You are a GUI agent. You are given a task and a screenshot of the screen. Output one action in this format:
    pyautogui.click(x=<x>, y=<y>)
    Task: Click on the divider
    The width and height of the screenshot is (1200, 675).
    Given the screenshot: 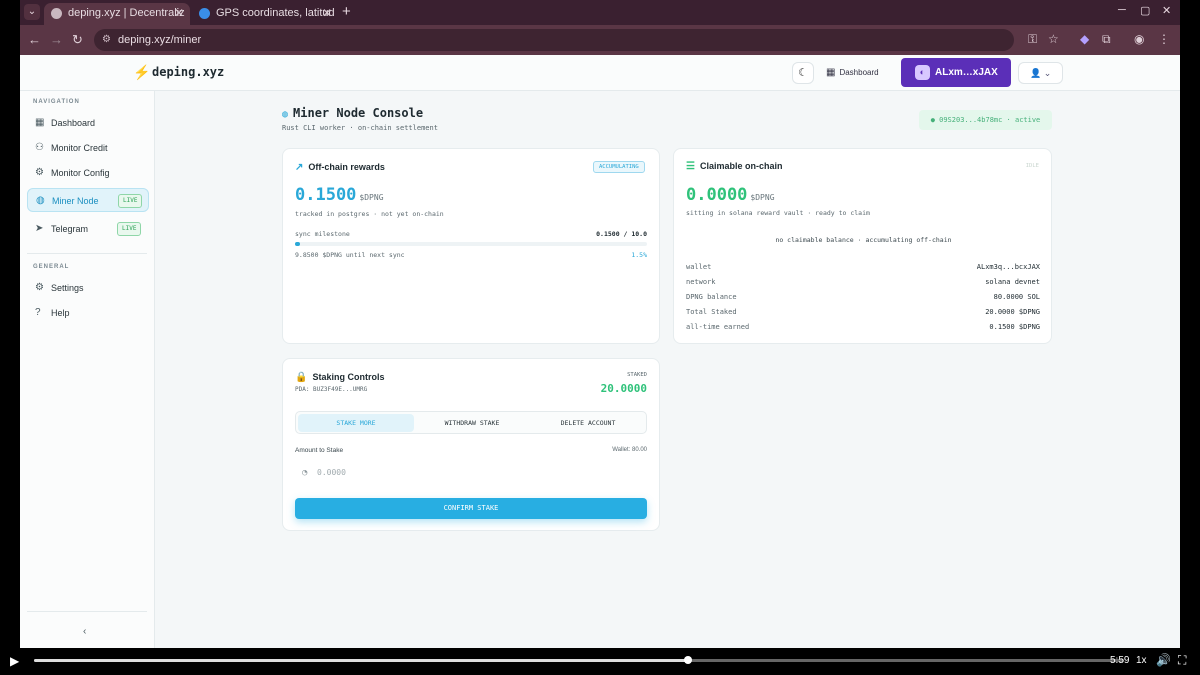 What is the action you would take?
    pyautogui.click(x=87, y=611)
    